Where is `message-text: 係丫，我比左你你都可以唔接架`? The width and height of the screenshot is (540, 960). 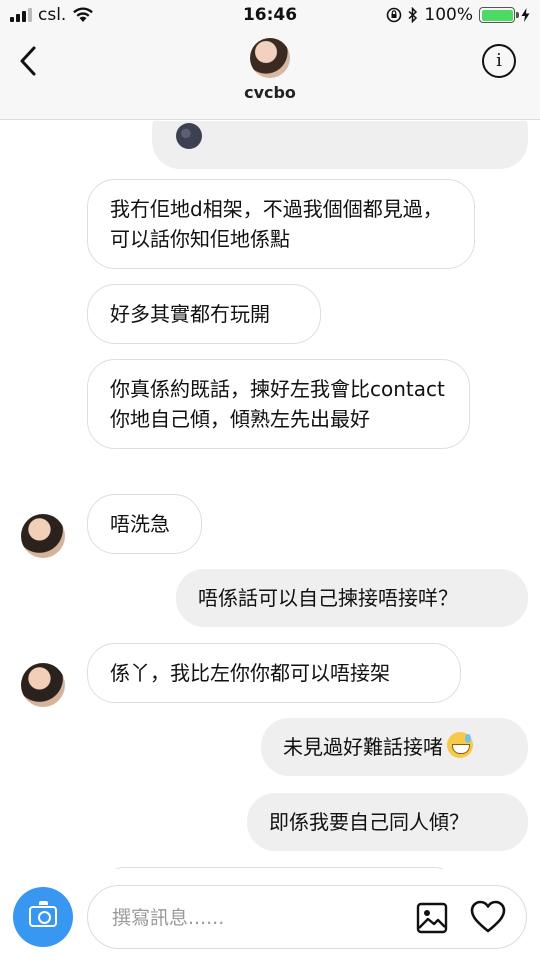
message-text: 係丫，我比左你你都可以唔接架 is located at coordinates (250, 673).